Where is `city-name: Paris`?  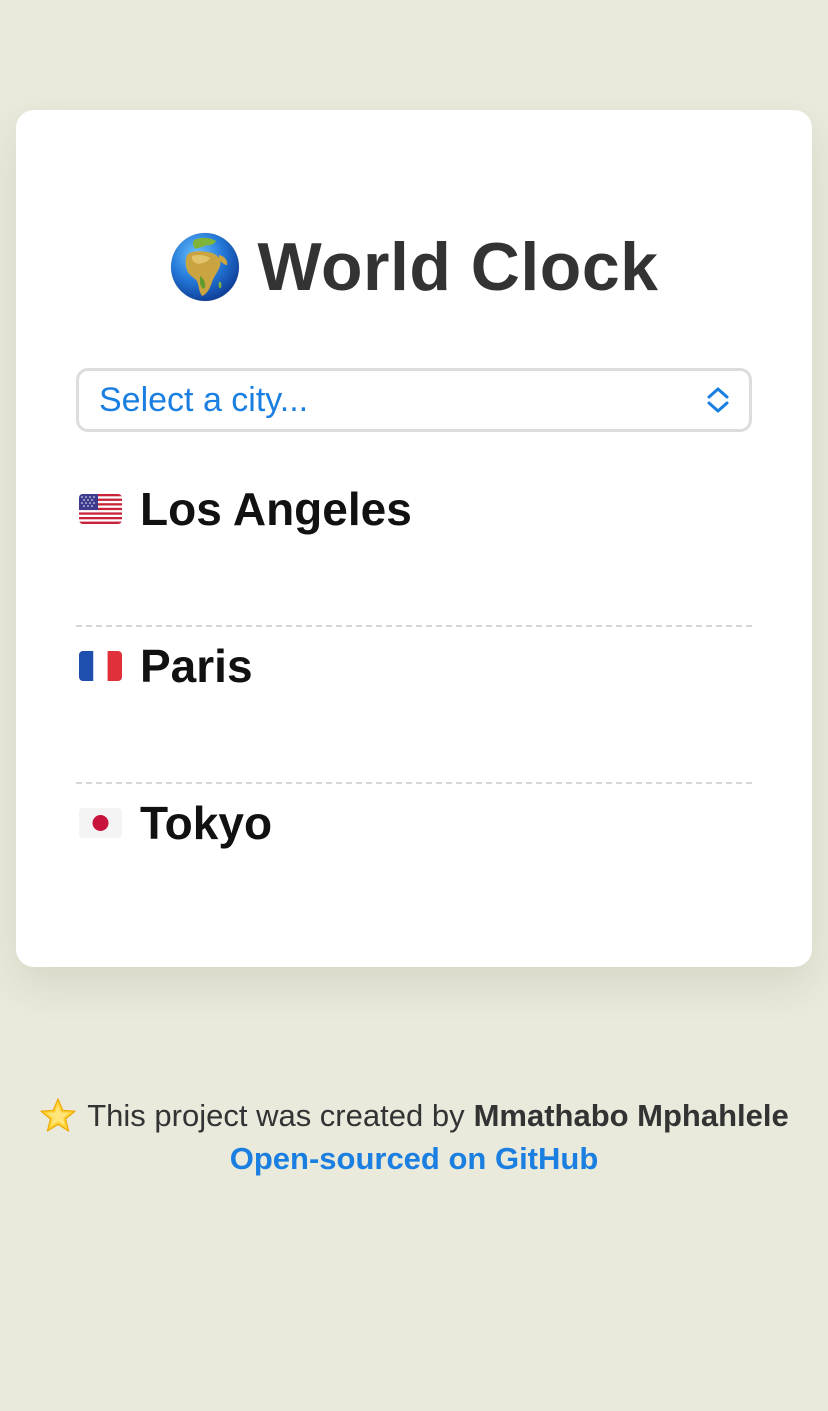
city-name: Paris is located at coordinates (196, 666).